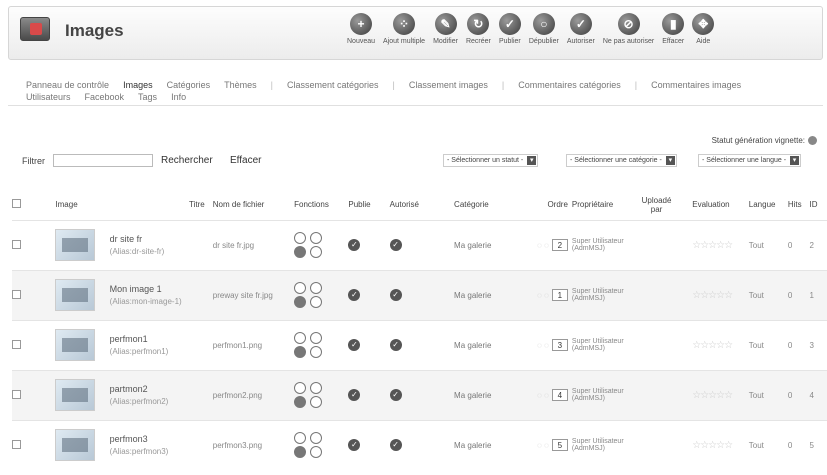  What do you see at coordinates (333, 85) in the screenshot?
I see `nav-item: Classement catégories` at bounding box center [333, 85].